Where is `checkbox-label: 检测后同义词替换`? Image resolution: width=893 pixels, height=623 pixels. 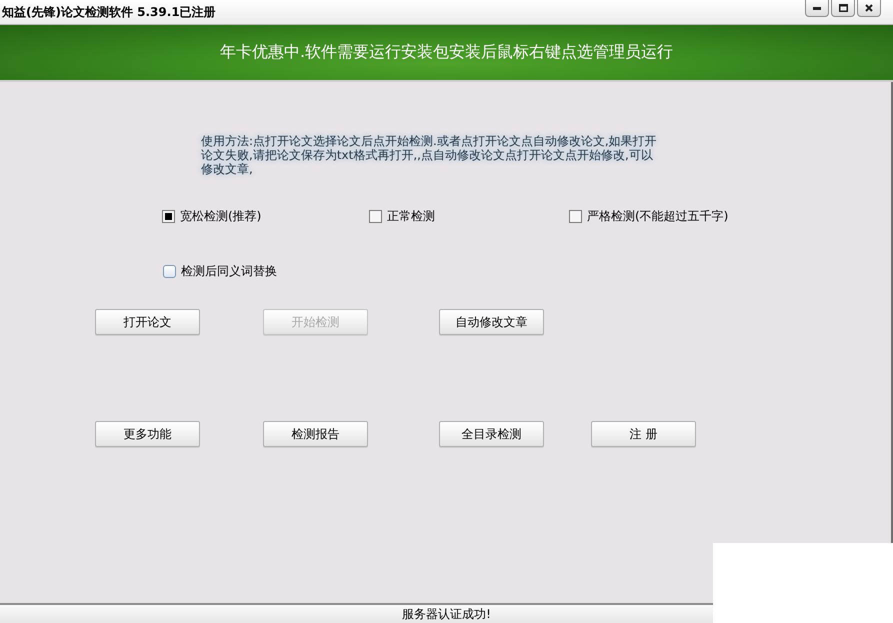 checkbox-label: 检测后同义词替换 is located at coordinates (229, 271).